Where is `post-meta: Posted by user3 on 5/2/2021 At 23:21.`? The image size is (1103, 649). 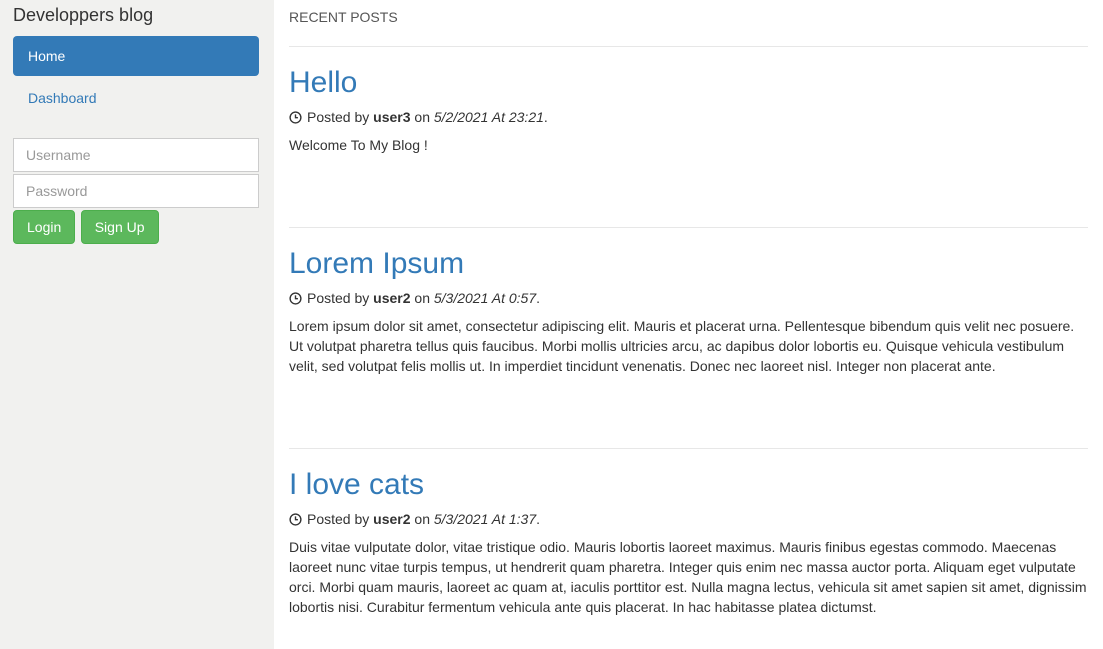
post-meta: Posted by user3 on 5/2/2021 At 23:21. is located at coordinates (688, 117).